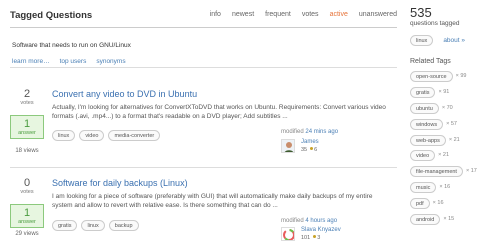 This screenshot has height=245, width=480. What do you see at coordinates (420, 204) in the screenshot?
I see `related-tag: pdf` at bounding box center [420, 204].